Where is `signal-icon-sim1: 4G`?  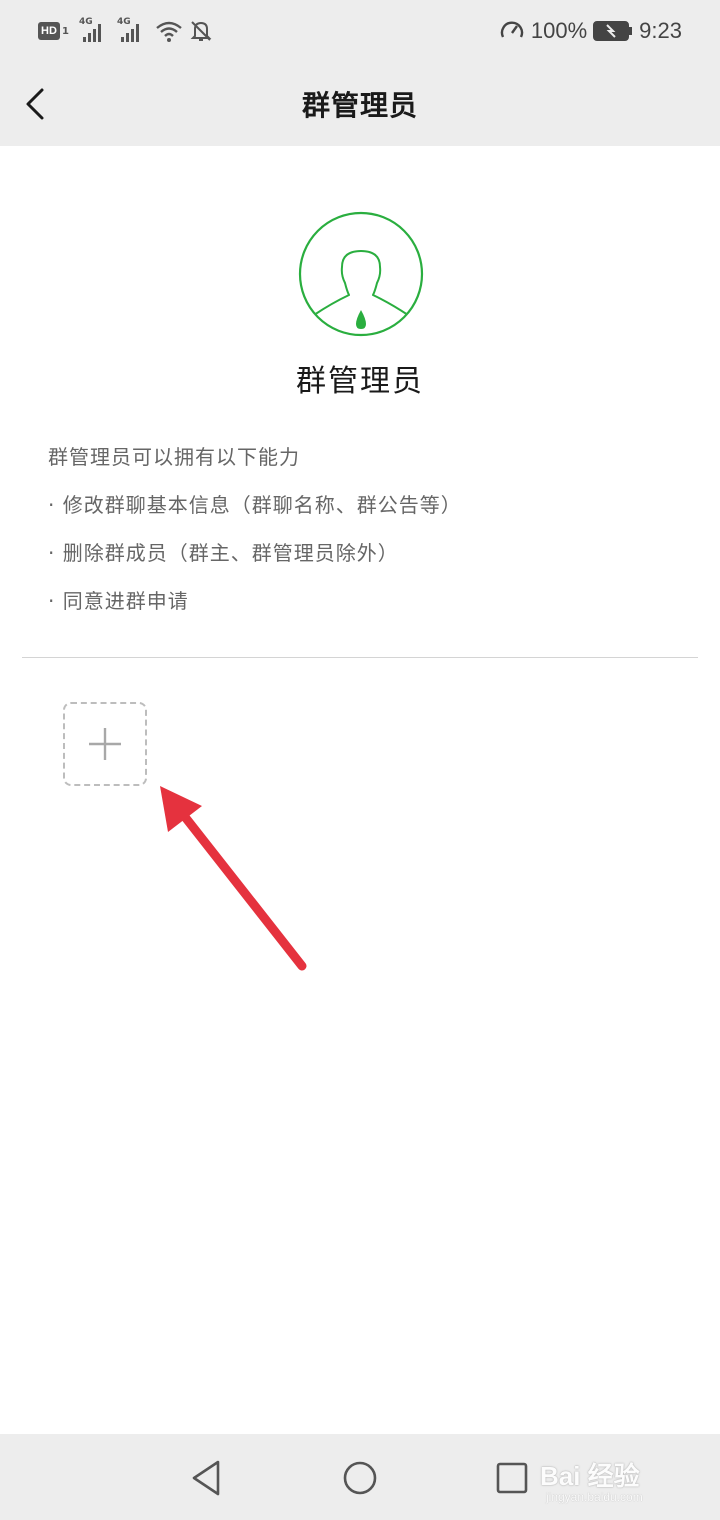
signal-icon-sim1: 4G is located at coordinates (91, 30).